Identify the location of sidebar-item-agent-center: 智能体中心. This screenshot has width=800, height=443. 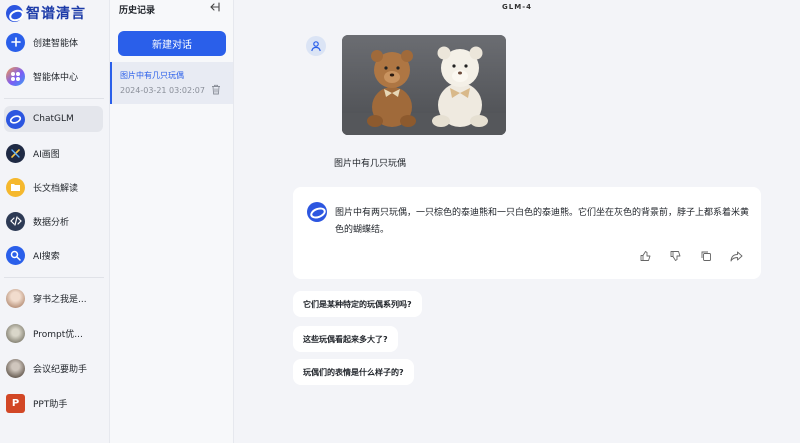
(53, 76).